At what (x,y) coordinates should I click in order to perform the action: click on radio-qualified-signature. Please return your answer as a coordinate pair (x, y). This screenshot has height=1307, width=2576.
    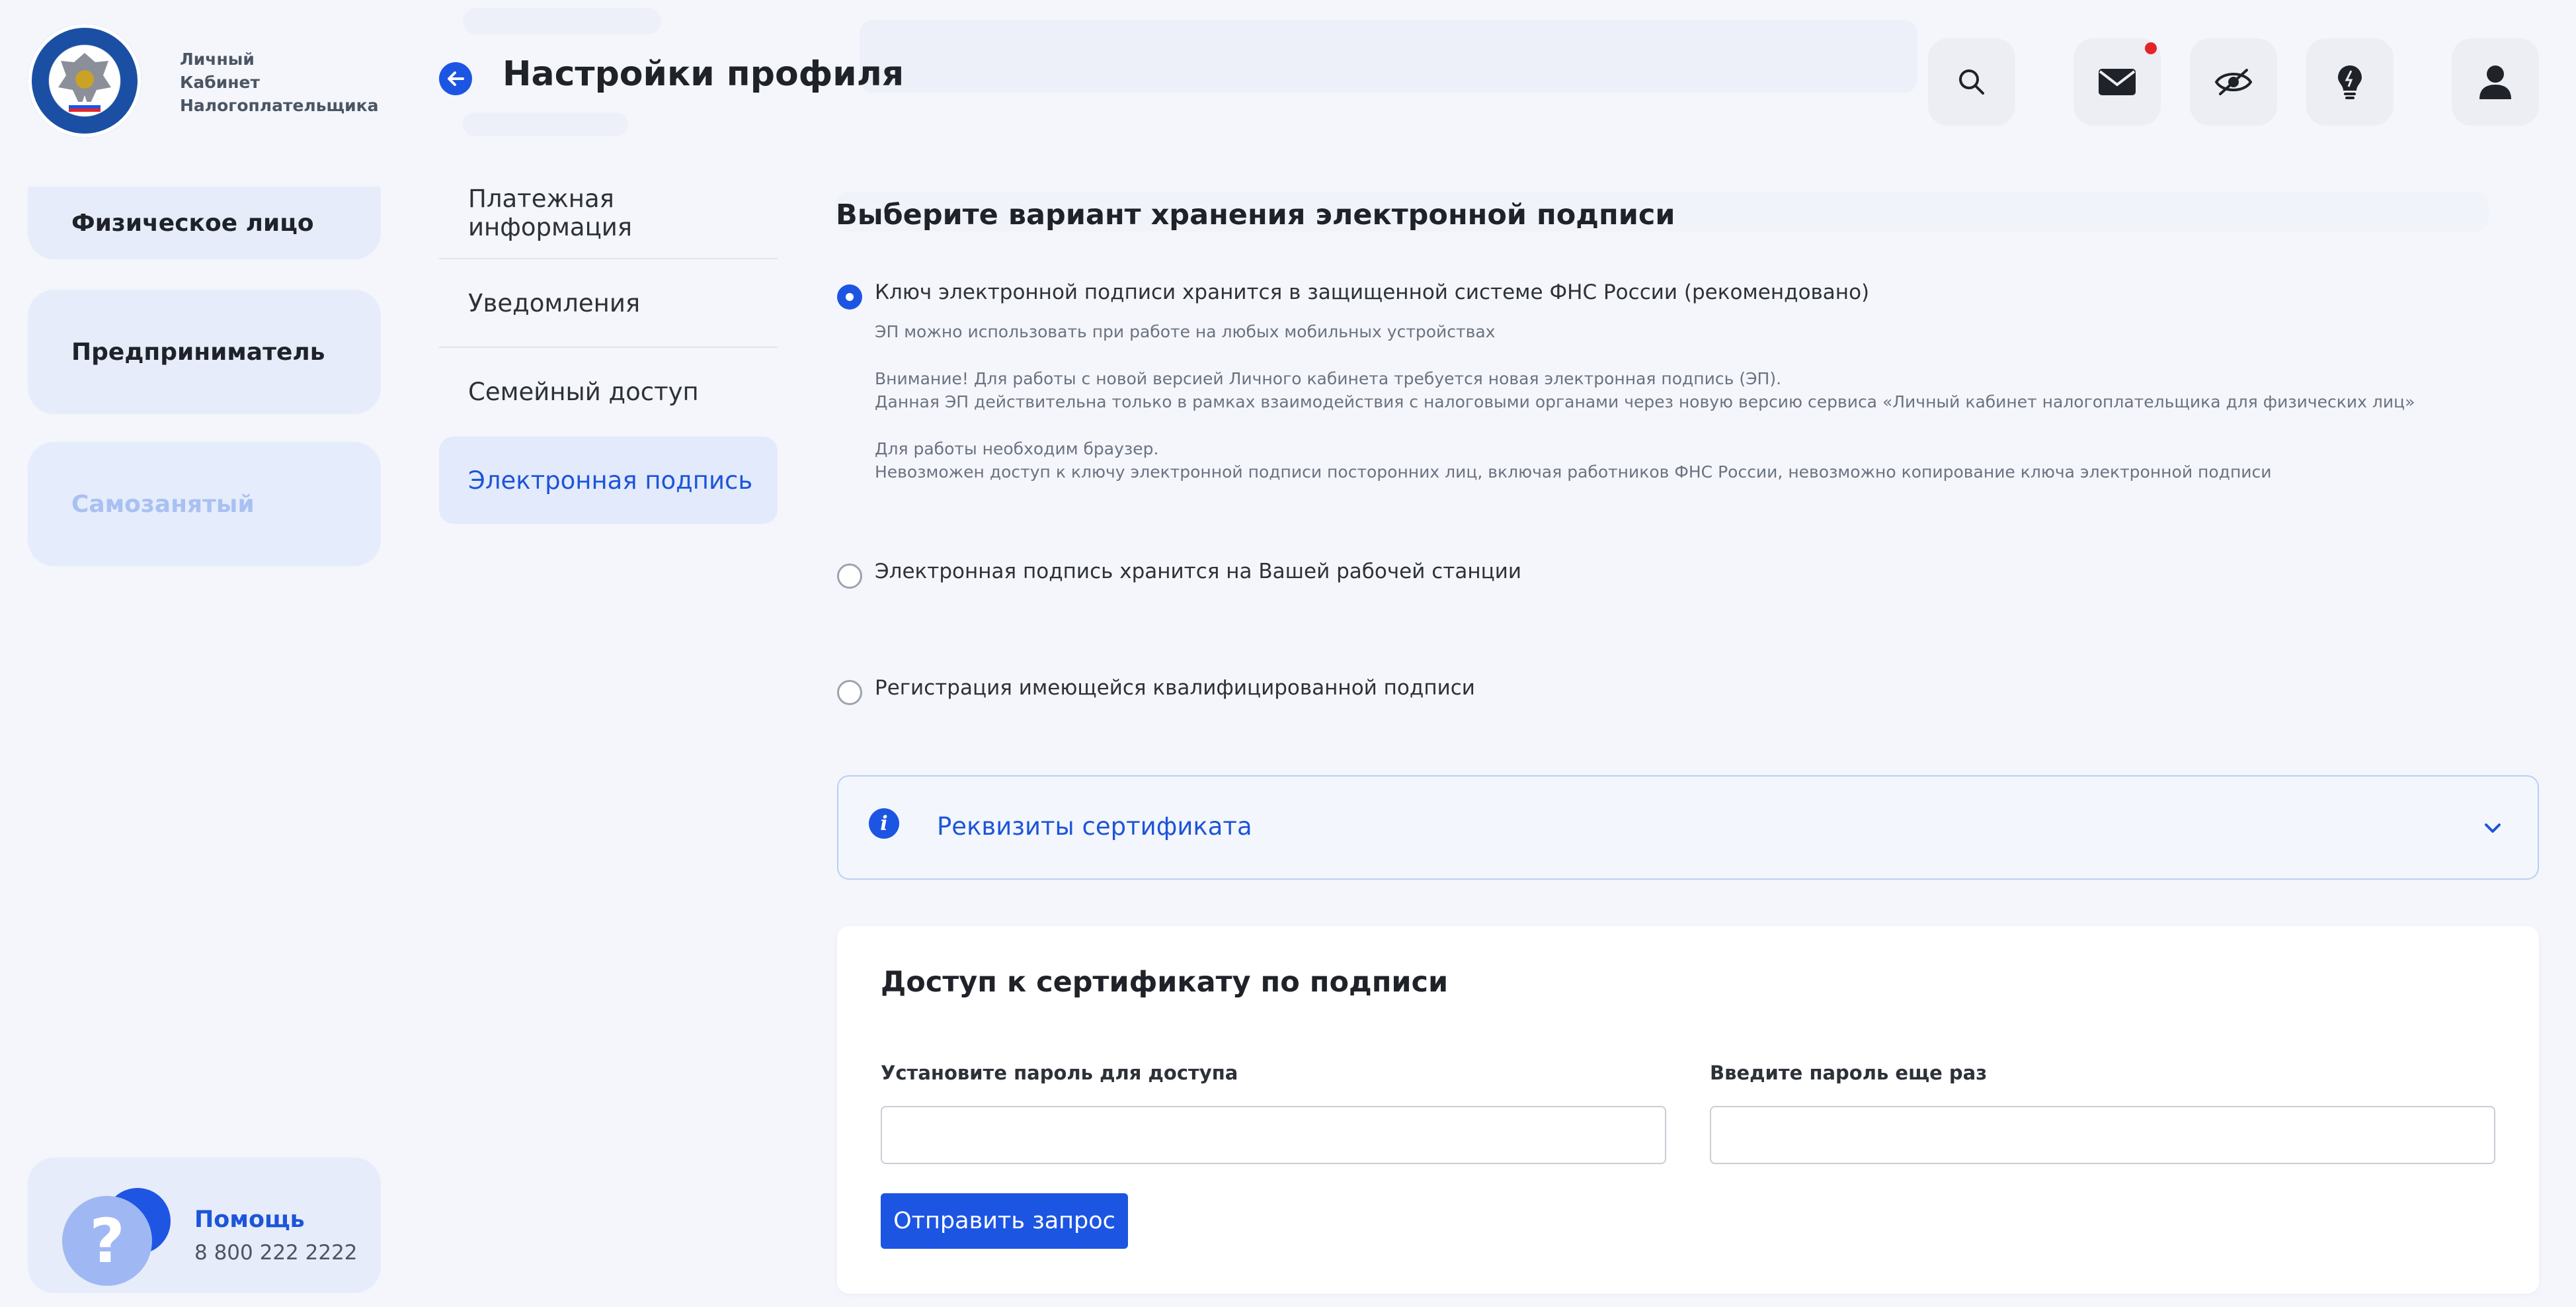
    Looking at the image, I should click on (849, 692).